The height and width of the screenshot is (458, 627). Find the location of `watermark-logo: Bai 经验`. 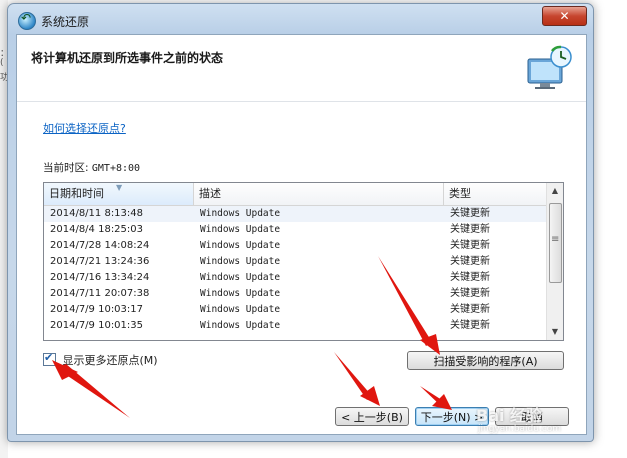

watermark-logo: Bai 经验 is located at coordinates (509, 415).